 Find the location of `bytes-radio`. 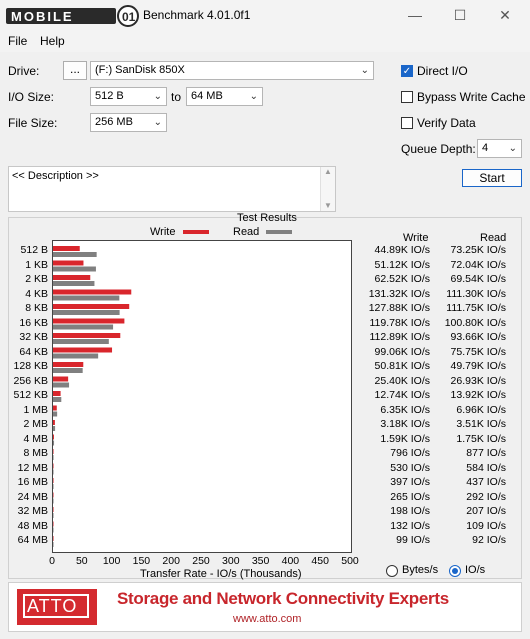

bytes-radio is located at coordinates (392, 571).